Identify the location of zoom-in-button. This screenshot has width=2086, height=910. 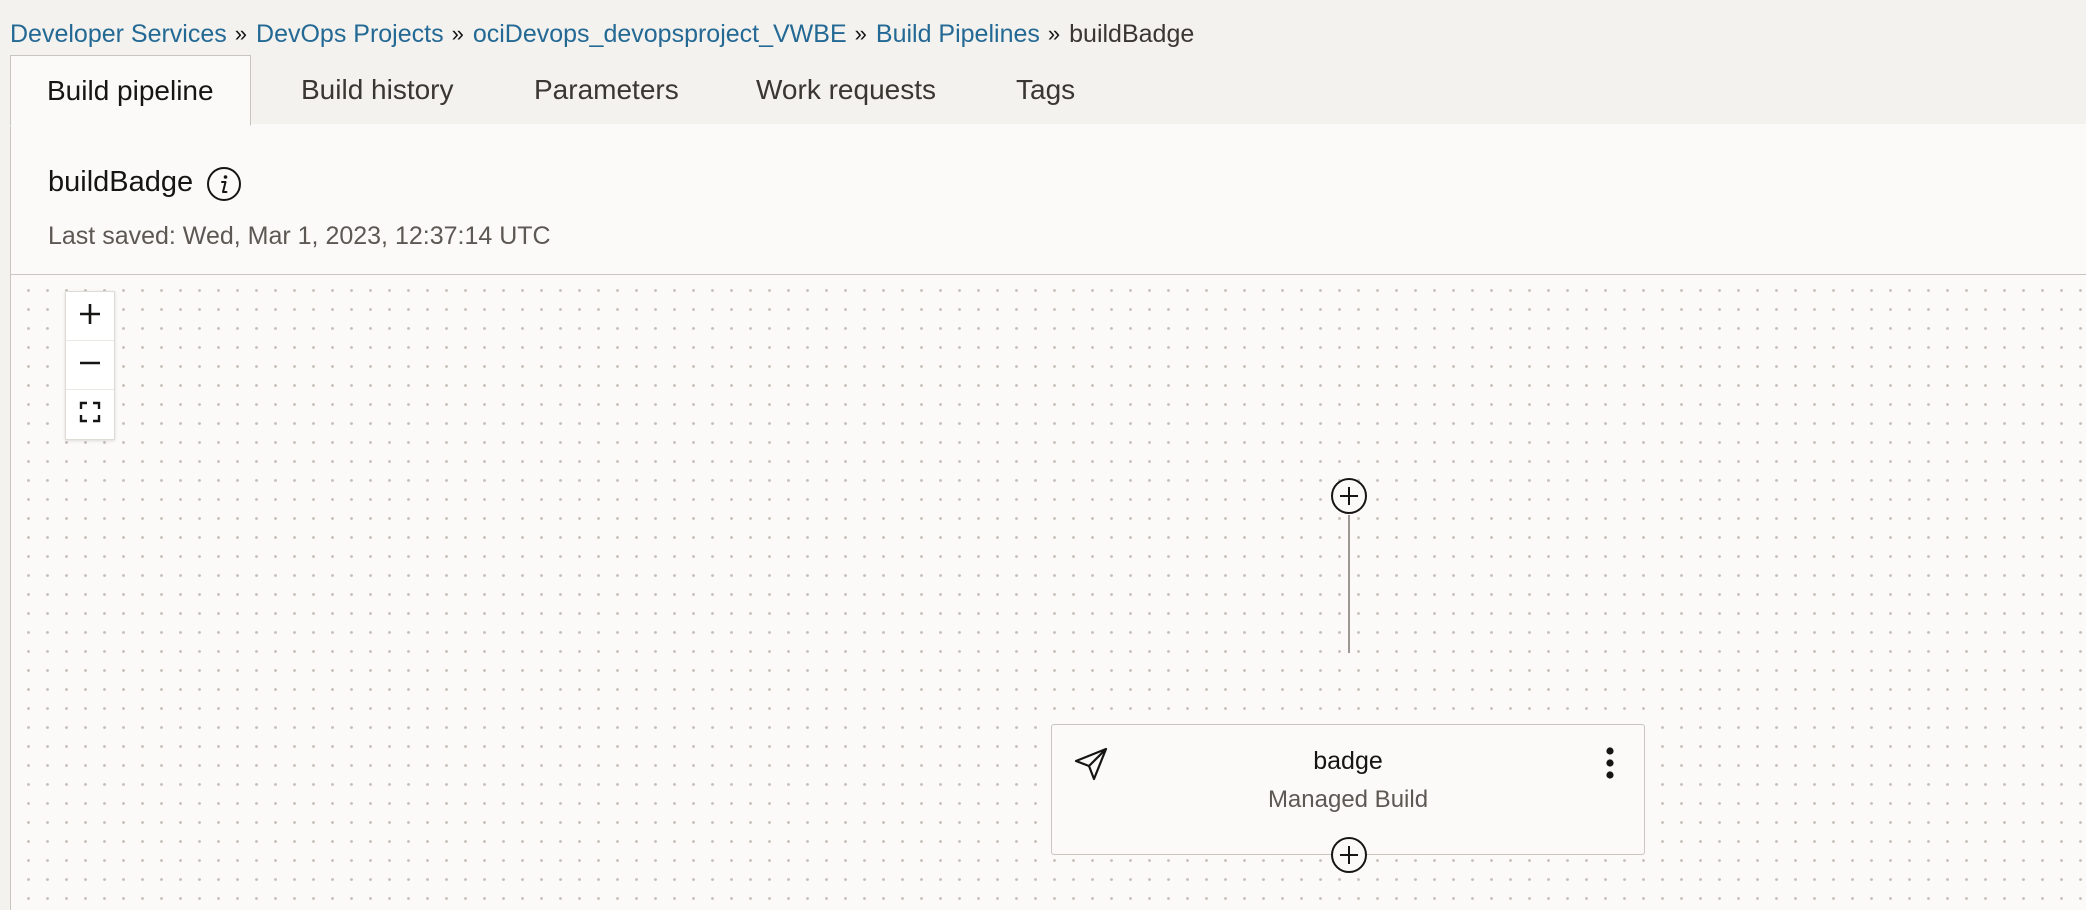
(90, 316).